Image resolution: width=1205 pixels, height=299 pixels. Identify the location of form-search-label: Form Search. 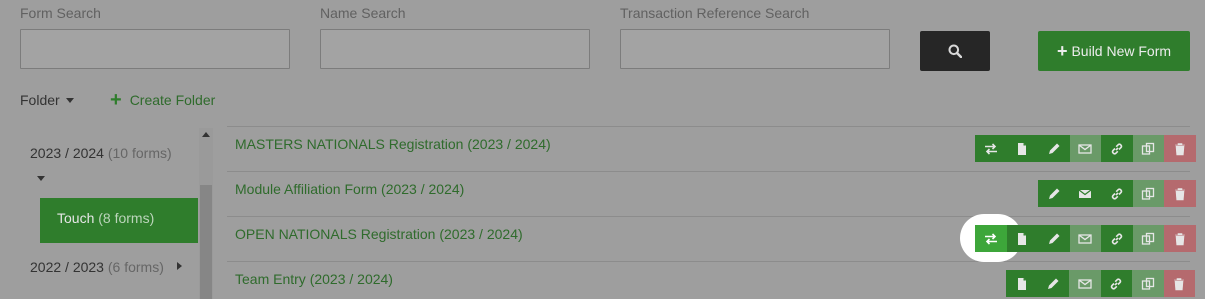
(60, 13).